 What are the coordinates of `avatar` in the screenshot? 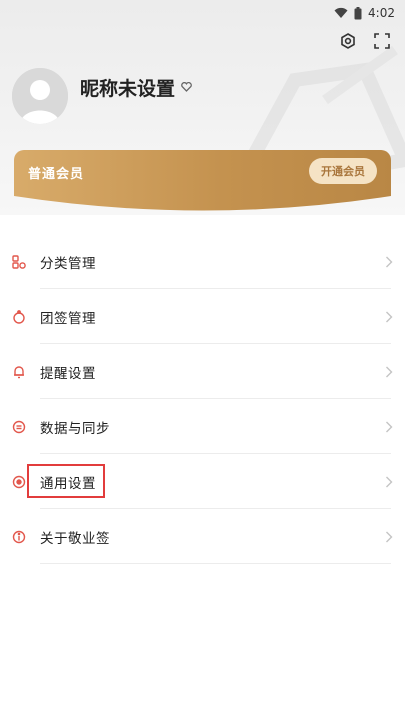 It's located at (40, 96).